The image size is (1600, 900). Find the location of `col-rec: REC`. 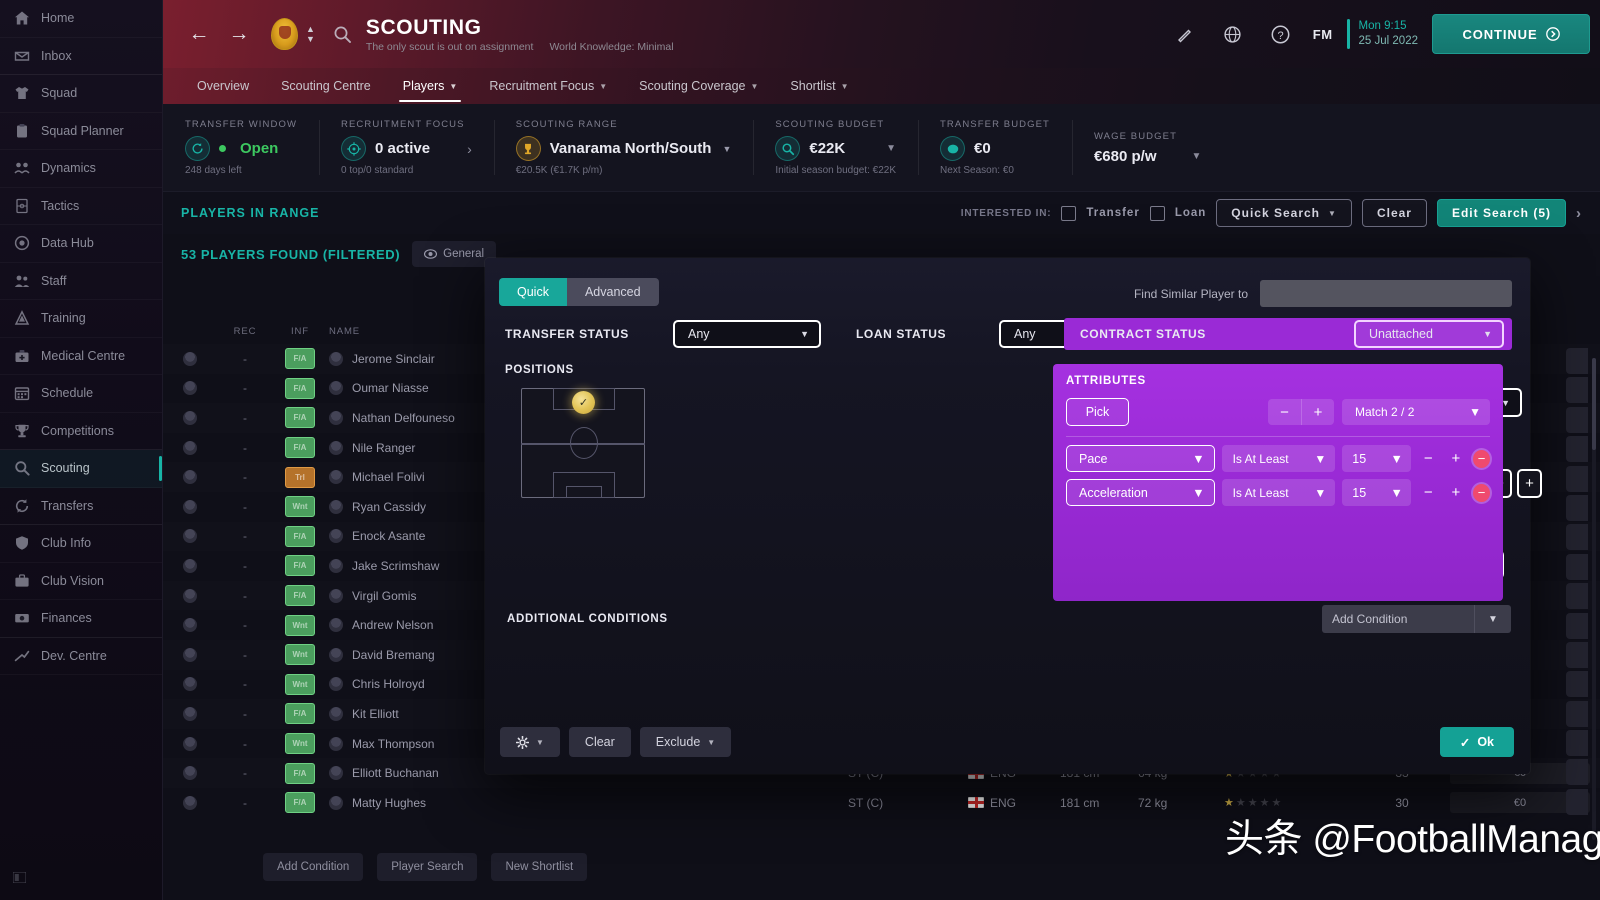

col-rec: REC is located at coordinates (245, 331).